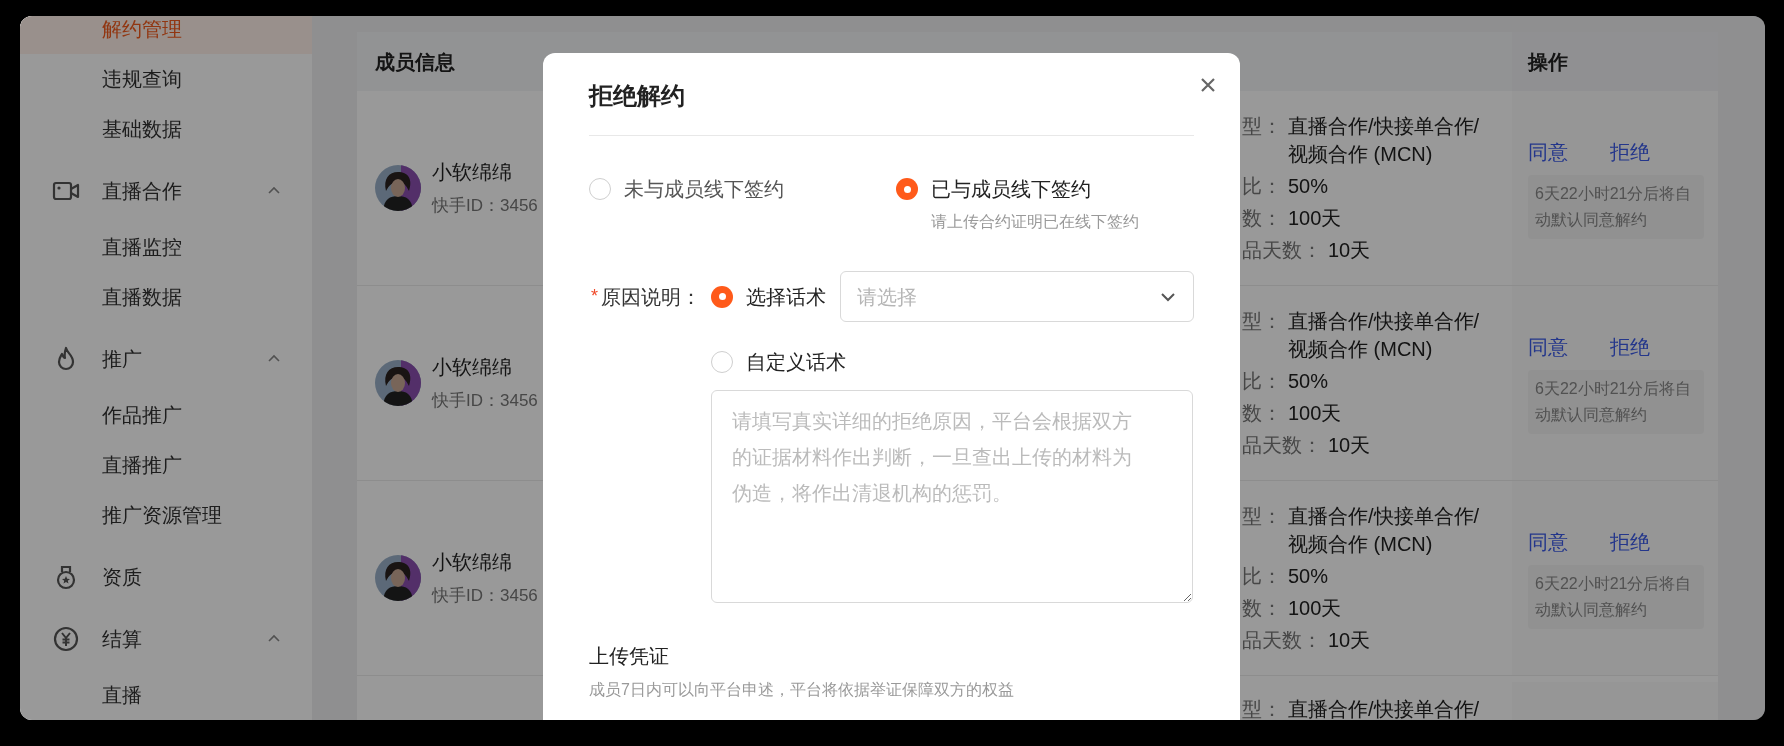  I want to click on field-value: 直播合作/快接单合作/, so click(1384, 708).